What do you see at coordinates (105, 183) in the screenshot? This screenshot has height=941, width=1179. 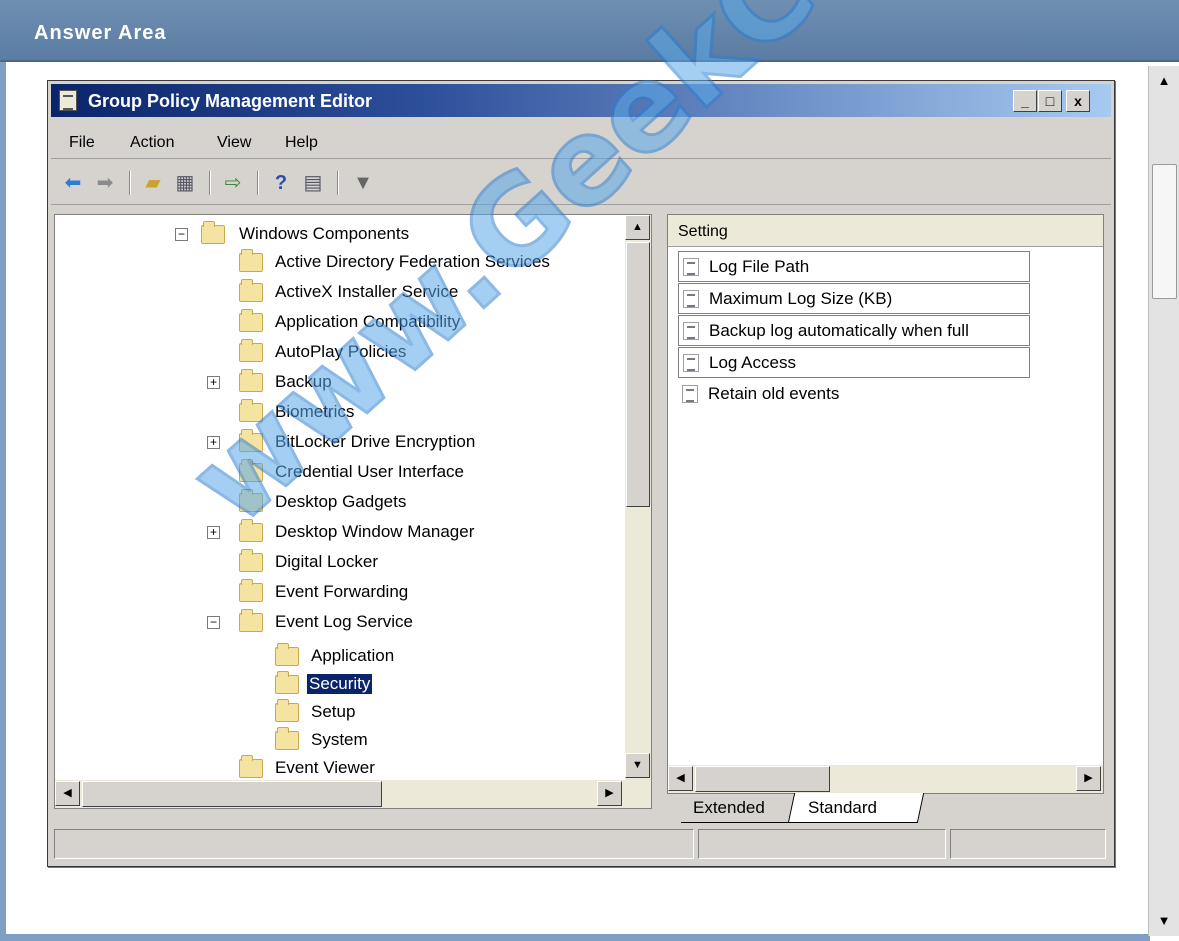 I see `forward-icon: ➡` at bounding box center [105, 183].